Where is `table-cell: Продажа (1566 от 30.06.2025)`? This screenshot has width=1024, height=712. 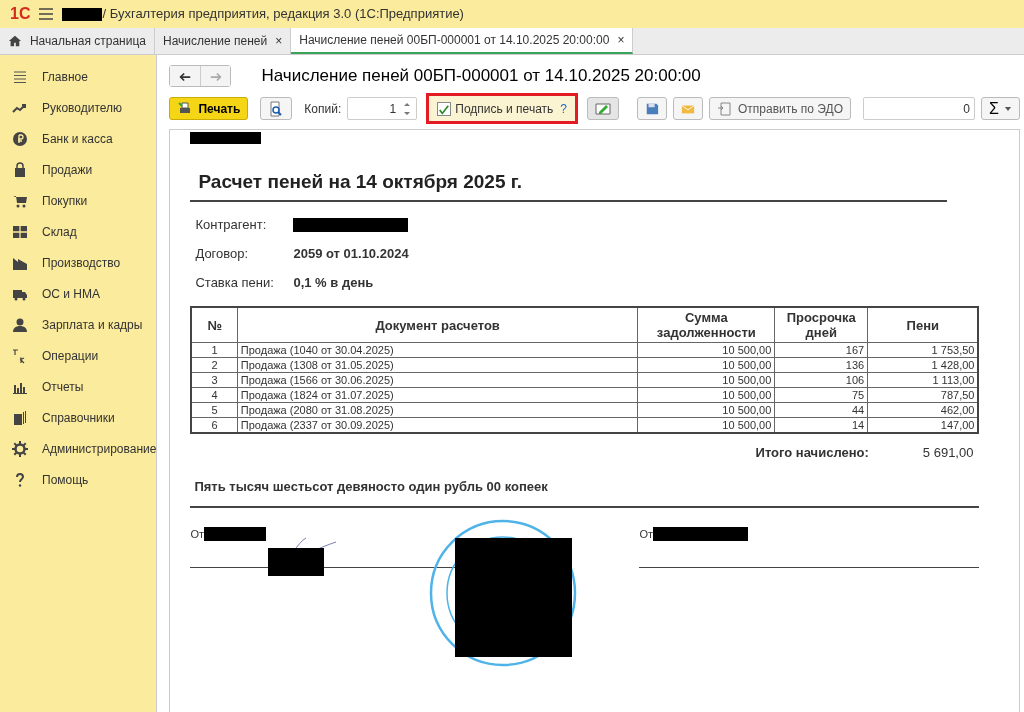
table-cell: Продажа (1566 от 30.06.2025) is located at coordinates (437, 380).